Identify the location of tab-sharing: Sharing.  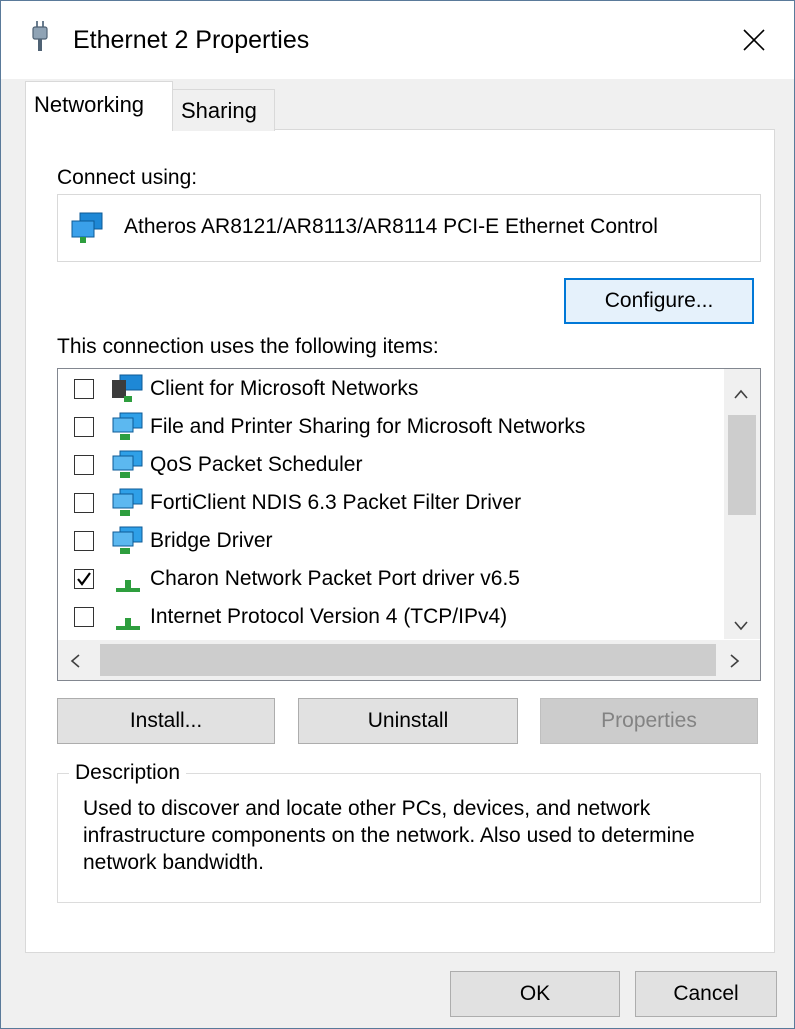
(224, 110).